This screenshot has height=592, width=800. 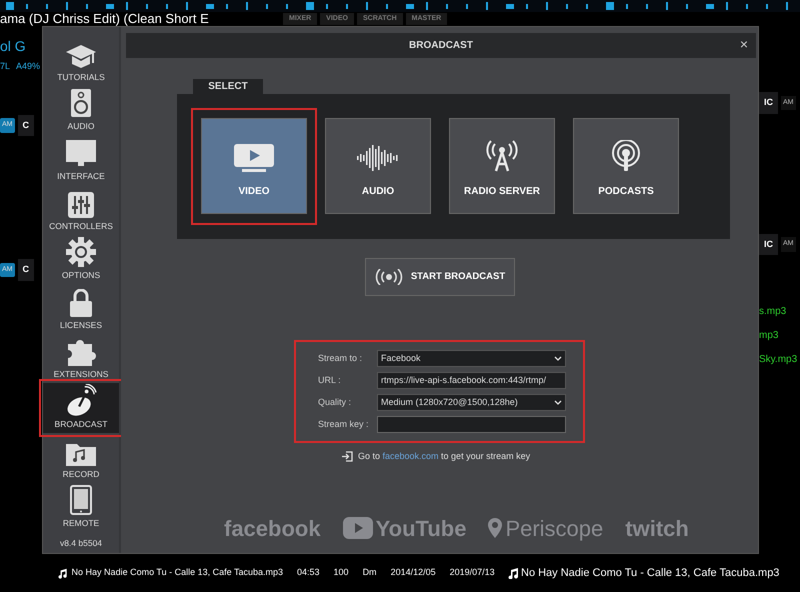 What do you see at coordinates (357, 528) in the screenshot?
I see `play-badge-icon` at bounding box center [357, 528].